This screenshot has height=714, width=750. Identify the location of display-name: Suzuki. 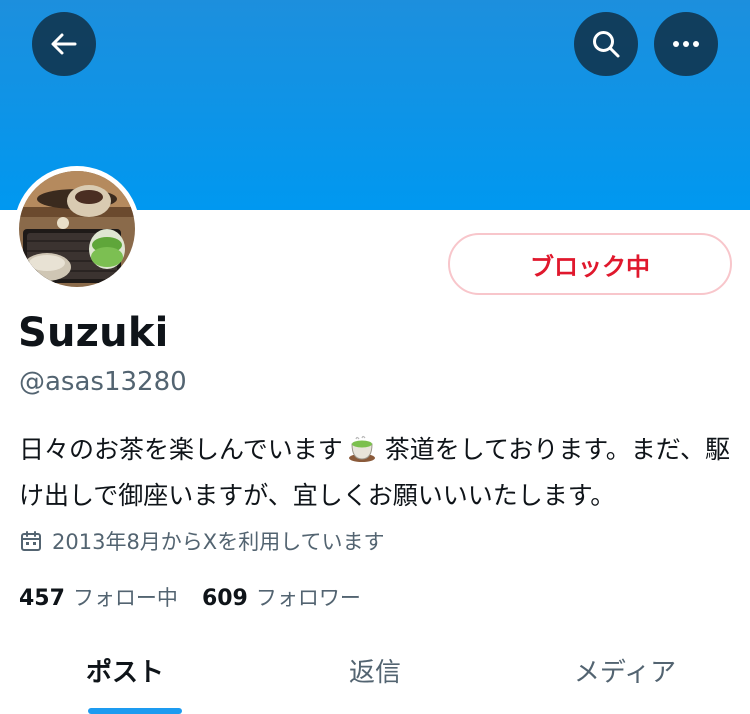
(93, 333).